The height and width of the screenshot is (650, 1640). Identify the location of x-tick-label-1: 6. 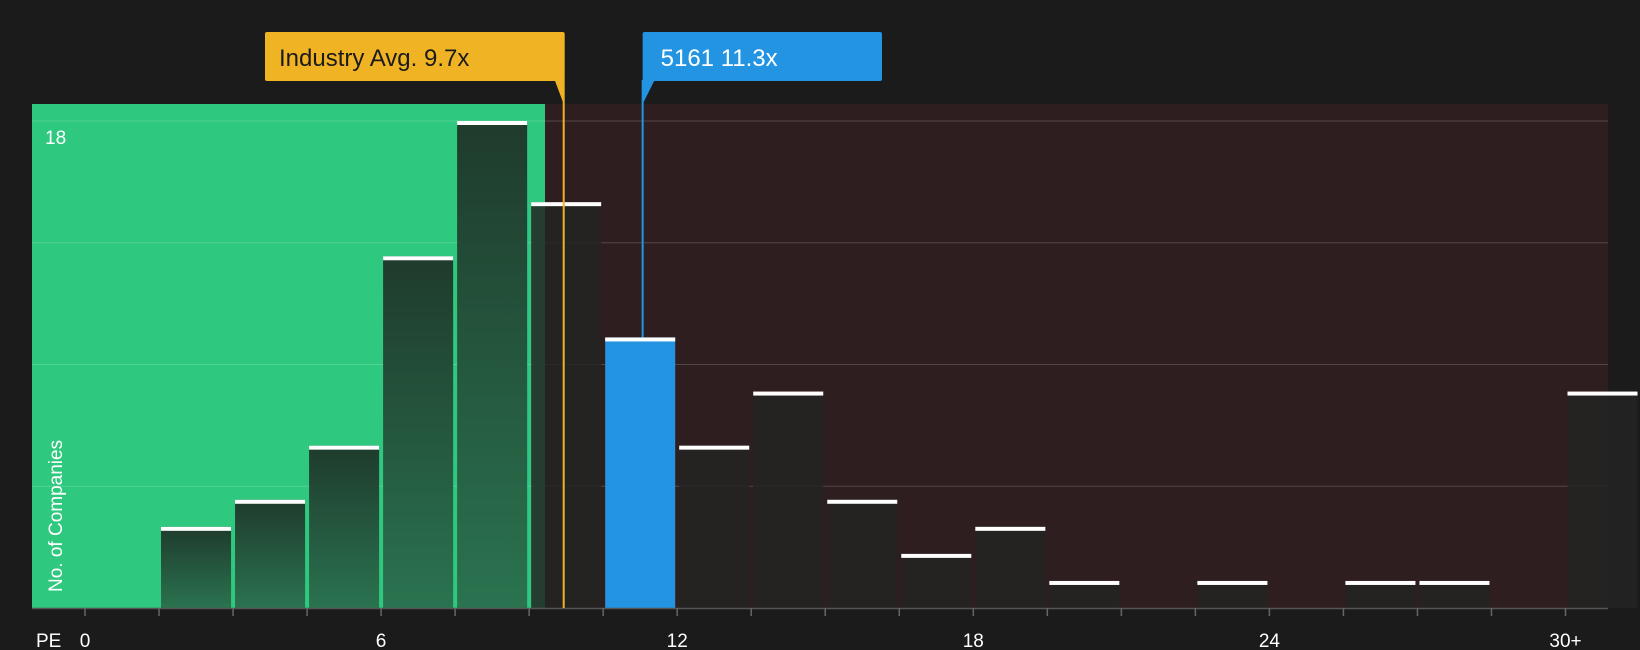
(381, 640).